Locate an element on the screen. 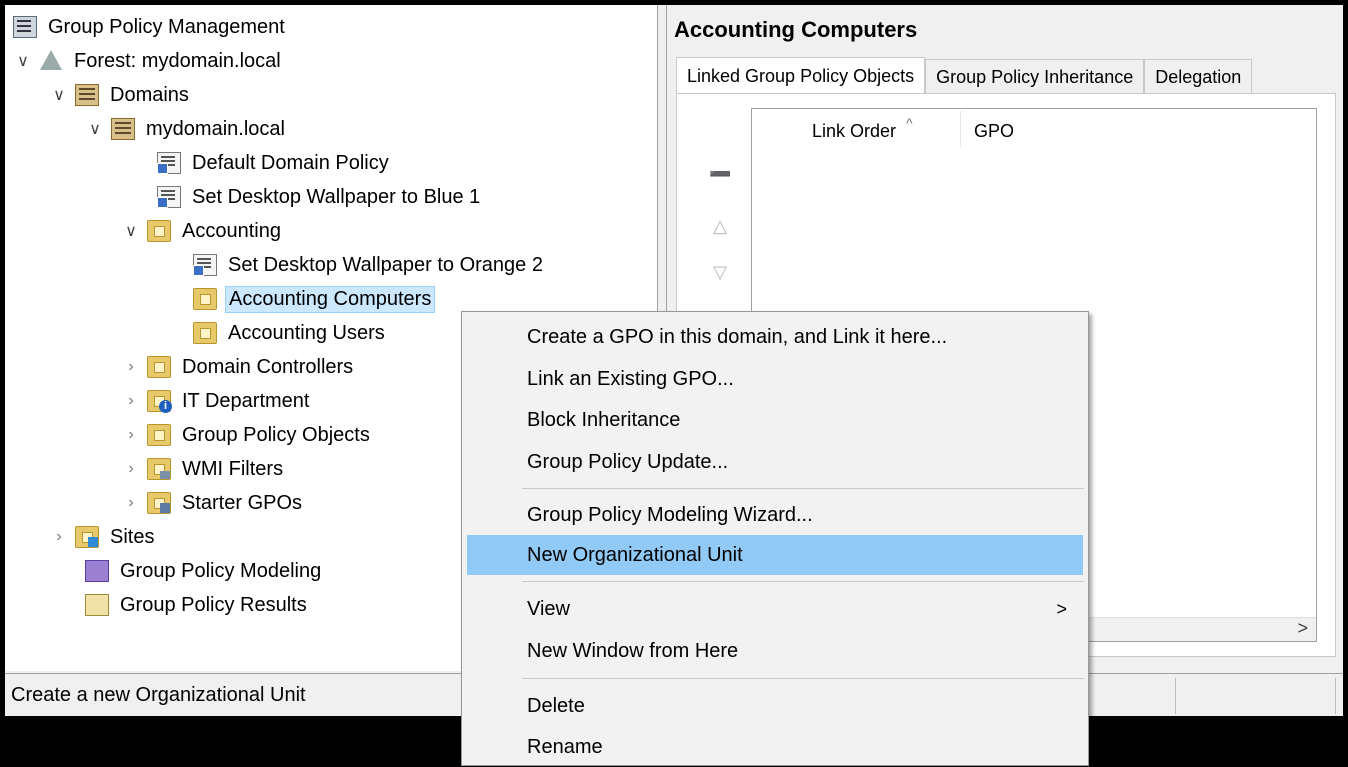  tree-item-label: Set Desktop Wallpaper to Orange 2 is located at coordinates (385, 264).